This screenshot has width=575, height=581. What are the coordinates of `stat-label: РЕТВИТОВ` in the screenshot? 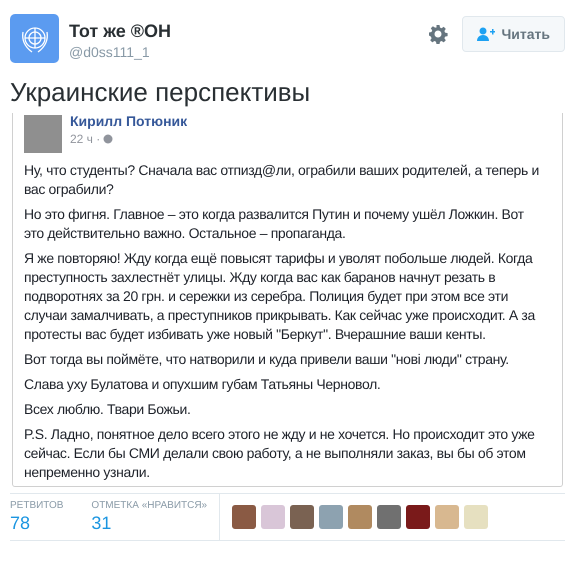 It's located at (37, 506).